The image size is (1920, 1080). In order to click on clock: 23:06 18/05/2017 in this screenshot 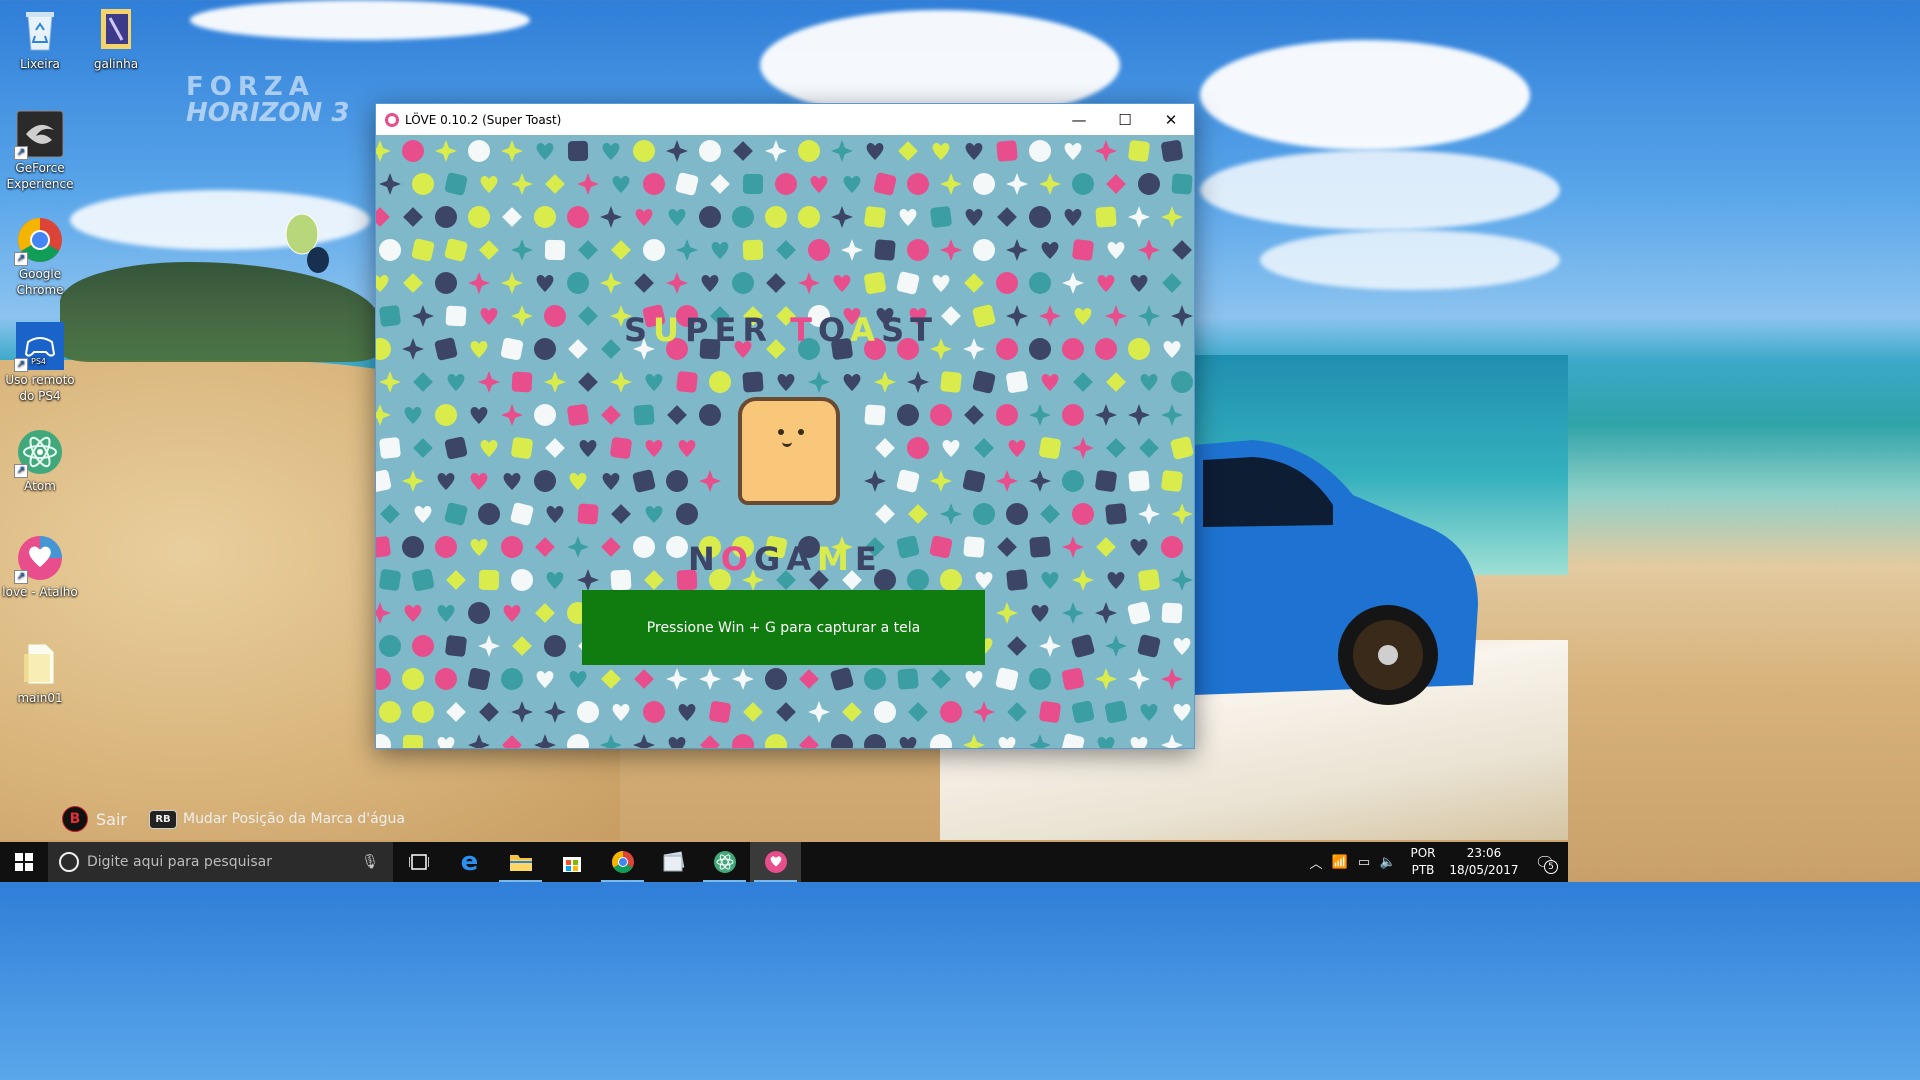, I will do `click(1484, 862)`.